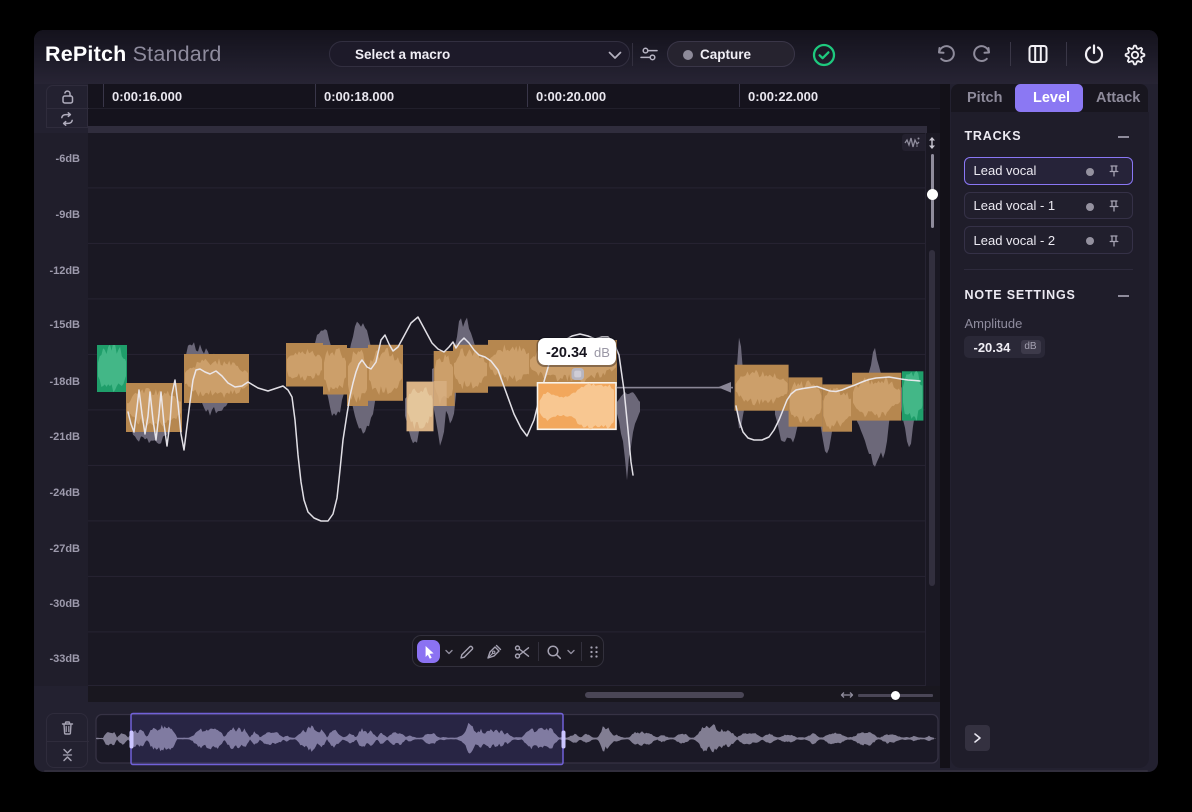  What do you see at coordinates (566, 353) in the screenshot?
I see `svg-text: -20.34` at bounding box center [566, 353].